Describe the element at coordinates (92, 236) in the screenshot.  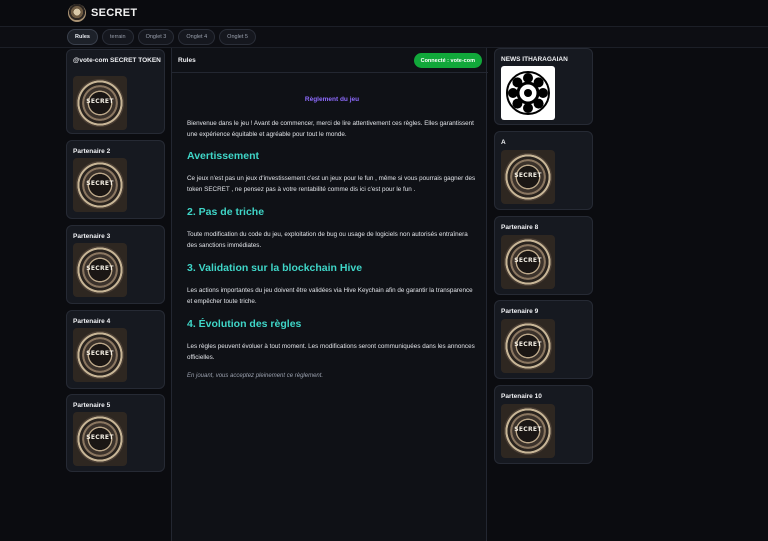
I see `card-title: Partenaire 3` at that location.